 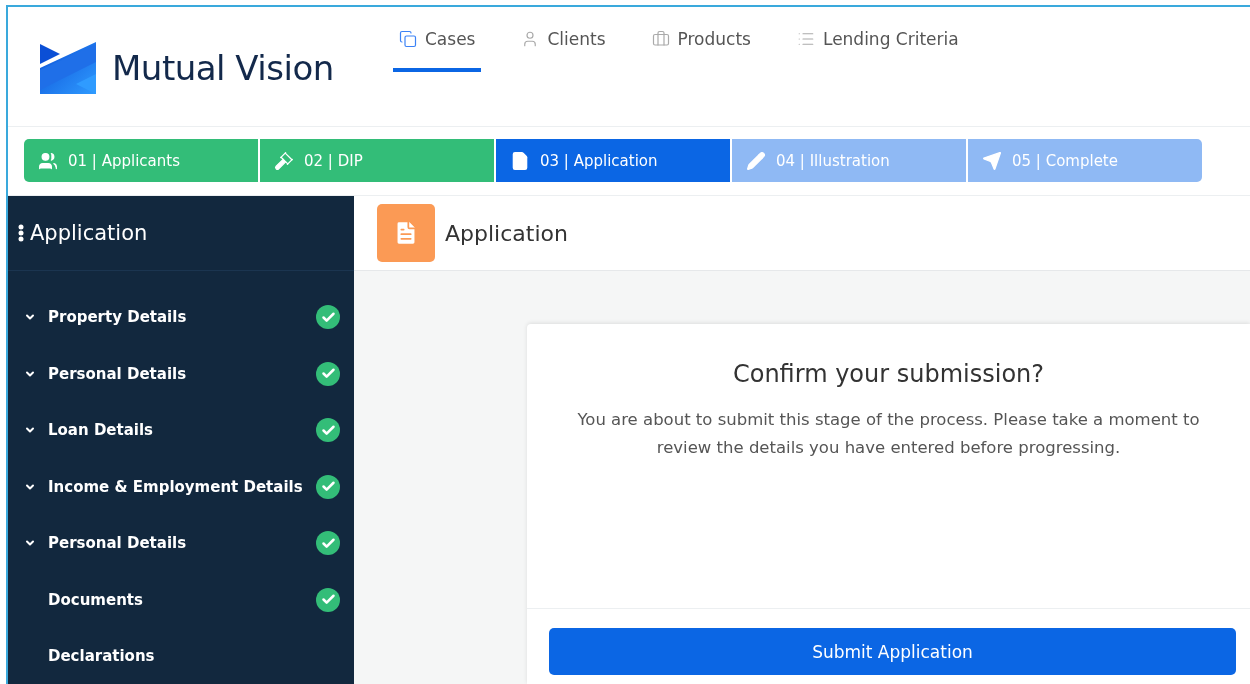 What do you see at coordinates (563, 50) in the screenshot?
I see `nav-tab: Clients` at bounding box center [563, 50].